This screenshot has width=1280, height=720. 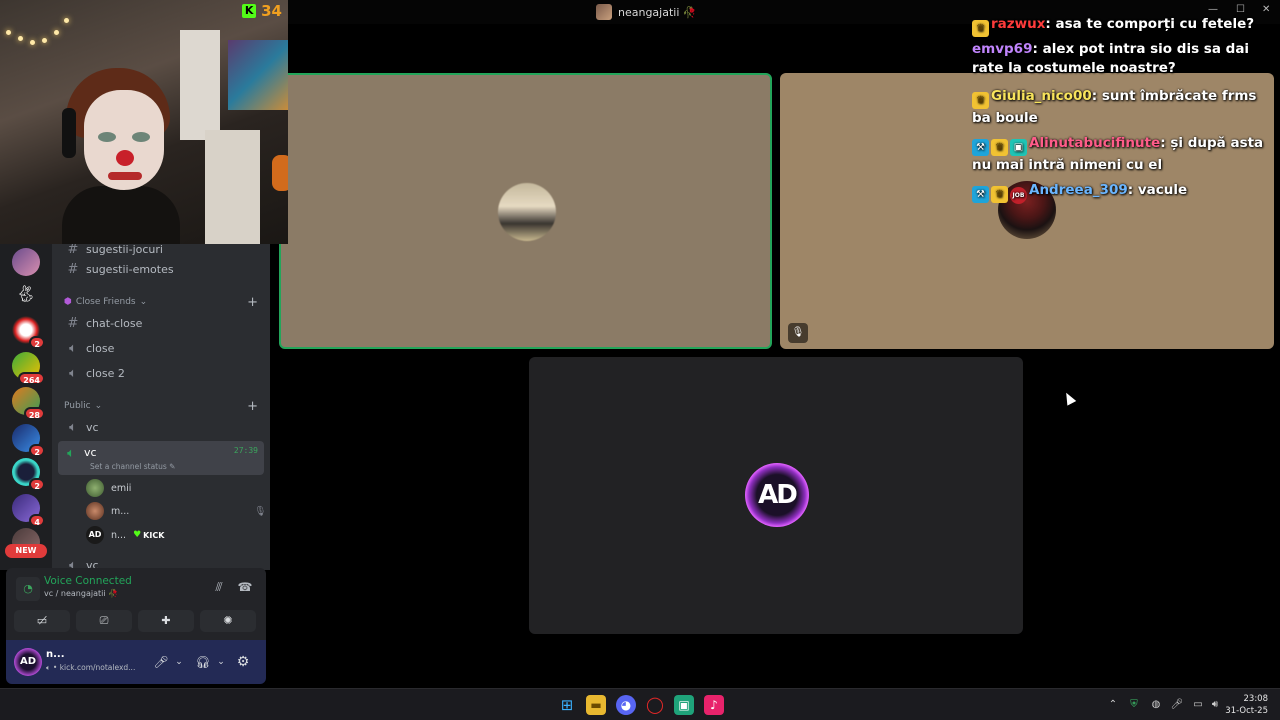 What do you see at coordinates (596, 705) in the screenshot?
I see `file-explorer-icon: ▬` at bounding box center [596, 705].